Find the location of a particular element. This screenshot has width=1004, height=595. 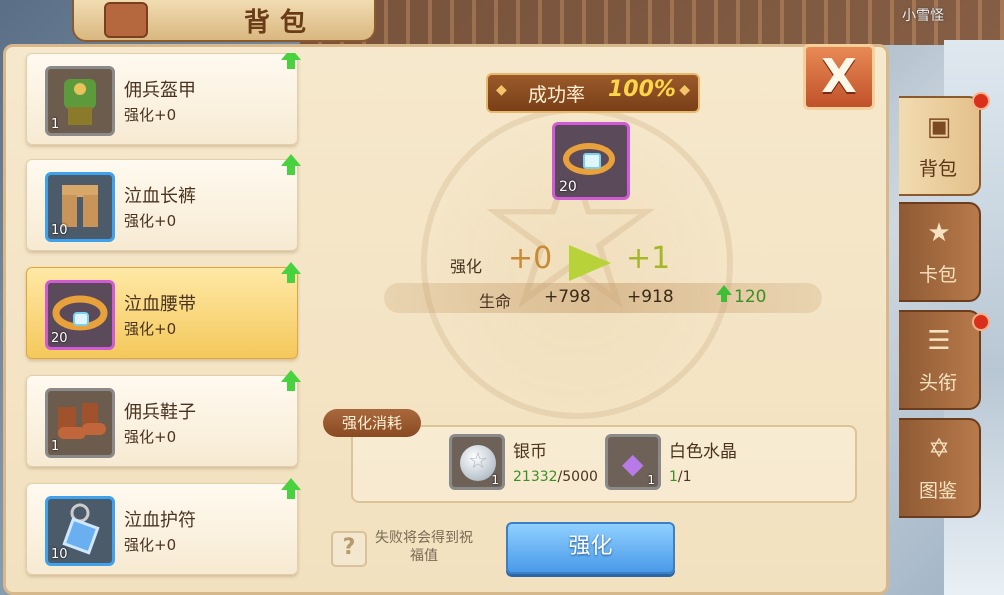

tab-title: ☰ 头衔 is located at coordinates (940, 360).